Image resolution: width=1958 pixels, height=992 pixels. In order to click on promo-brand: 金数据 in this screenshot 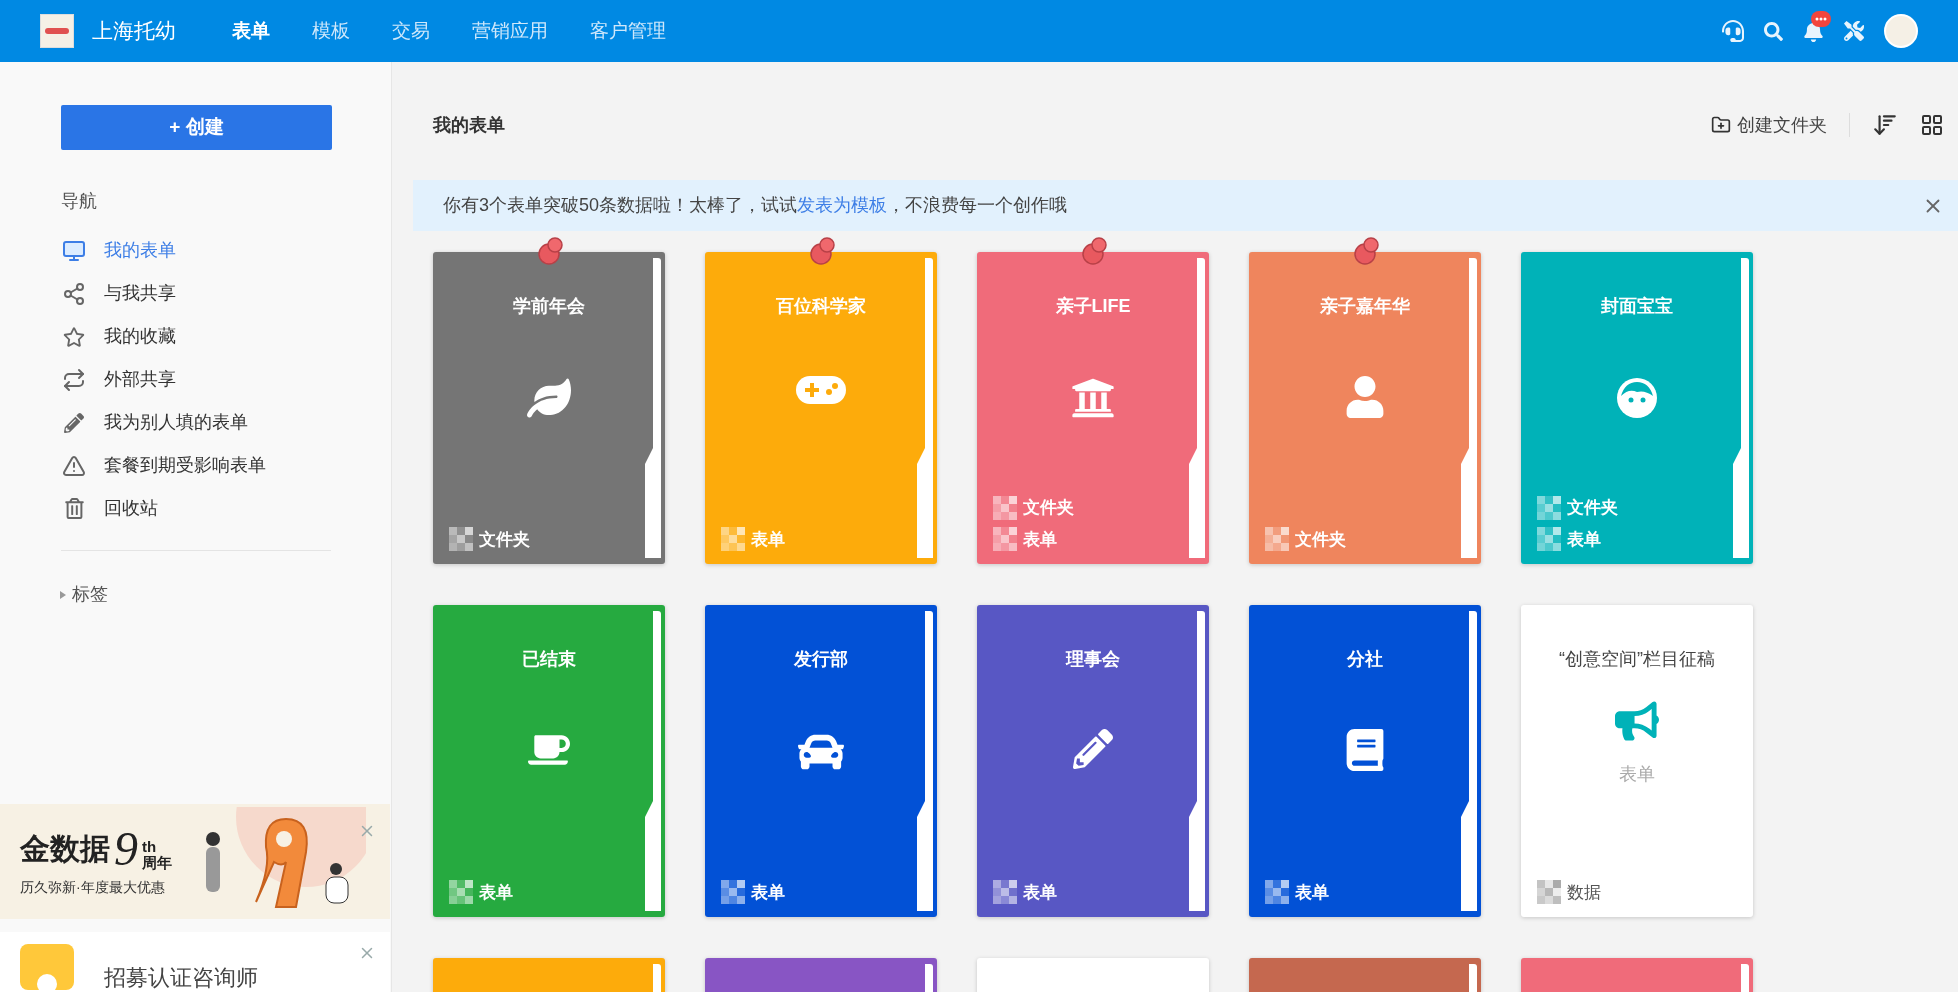, I will do `click(65, 848)`.